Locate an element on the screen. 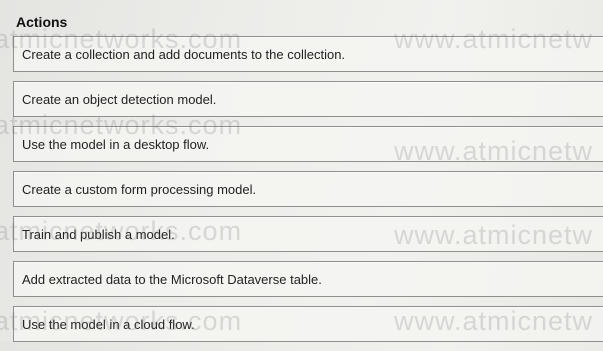 The width and height of the screenshot is (603, 351). action-item: Use the model in a desktop flow. is located at coordinates (308, 144).